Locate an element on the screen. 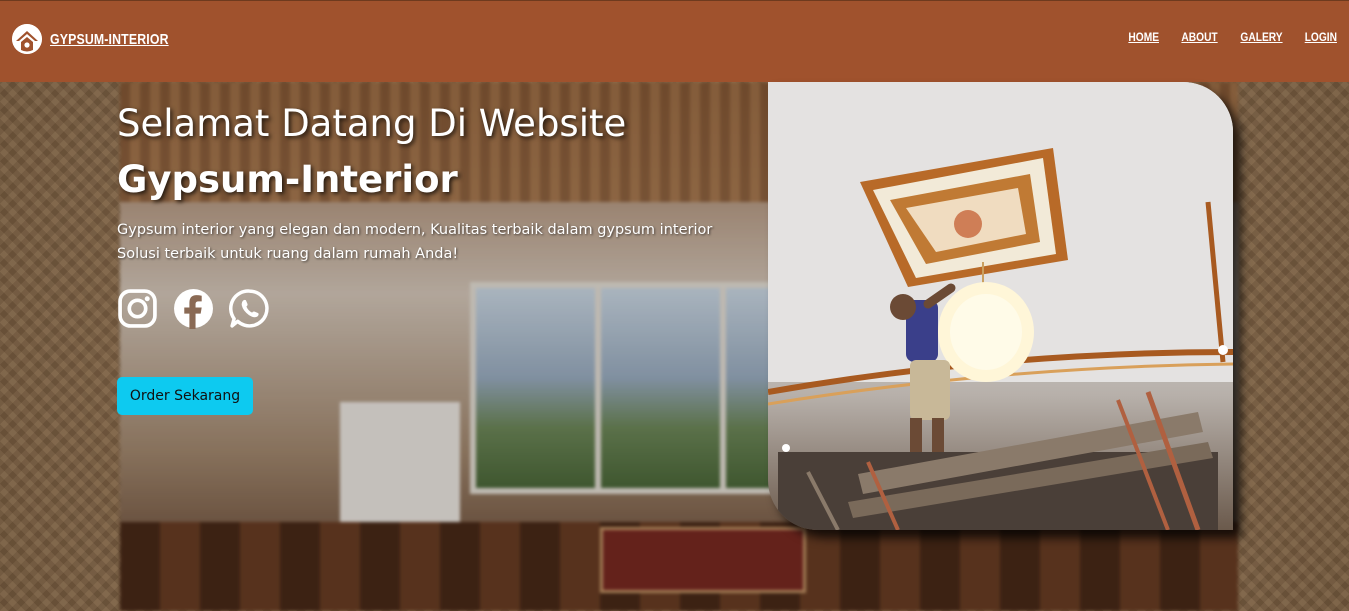 This screenshot has width=1349, height=611. brand-link: GYPSUM-INTERIOR is located at coordinates (103, 39).